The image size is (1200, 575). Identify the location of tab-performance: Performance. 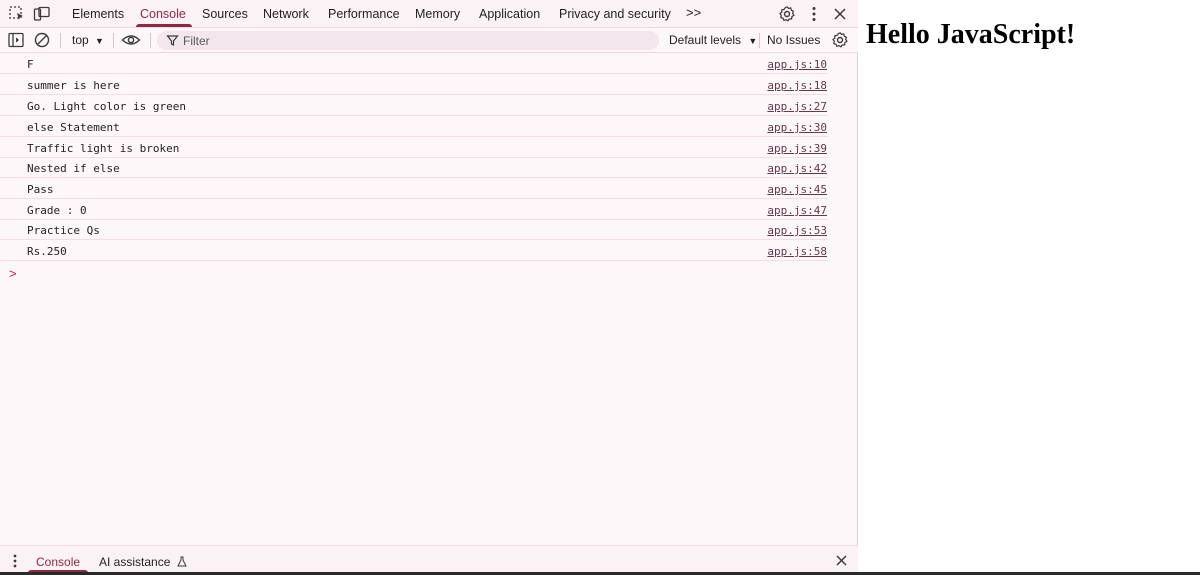
(364, 14).